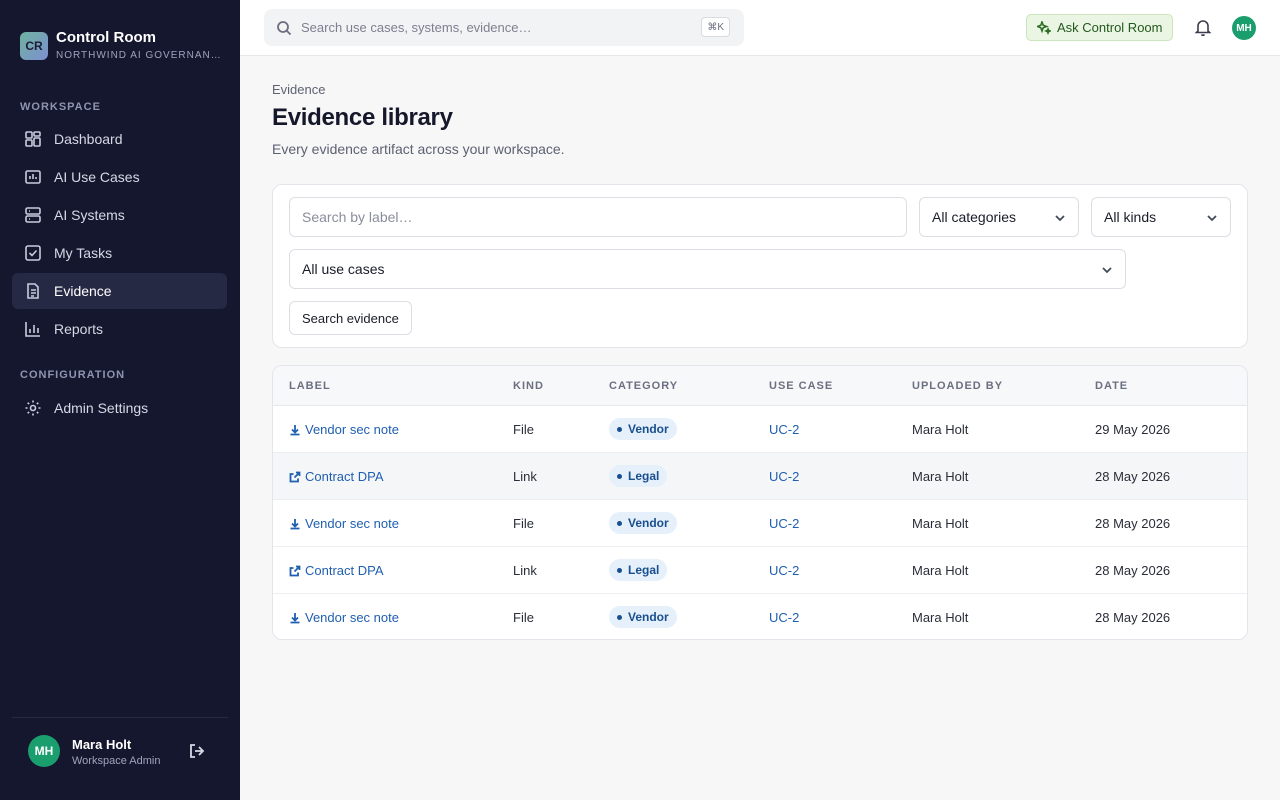  Describe the element at coordinates (89, 215) in the screenshot. I see `sidebar-item-label: AI Systems` at that location.